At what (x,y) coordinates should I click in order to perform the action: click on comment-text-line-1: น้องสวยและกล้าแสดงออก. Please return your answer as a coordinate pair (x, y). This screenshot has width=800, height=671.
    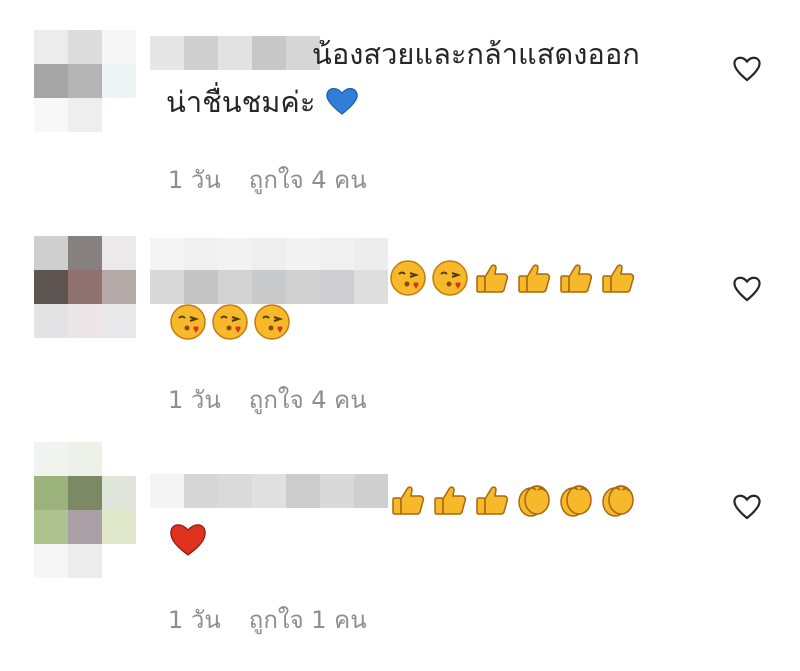
    Looking at the image, I should click on (476, 54).